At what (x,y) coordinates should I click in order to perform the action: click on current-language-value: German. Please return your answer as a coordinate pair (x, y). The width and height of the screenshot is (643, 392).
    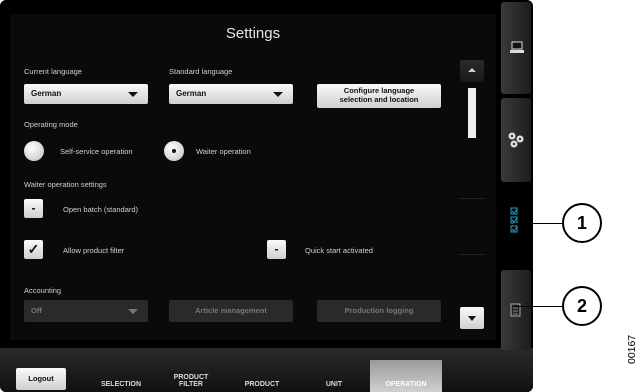
    Looking at the image, I should click on (46, 93).